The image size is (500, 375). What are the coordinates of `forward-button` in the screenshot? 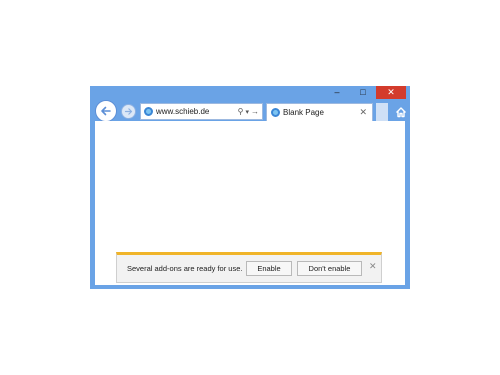 It's located at (128, 111).